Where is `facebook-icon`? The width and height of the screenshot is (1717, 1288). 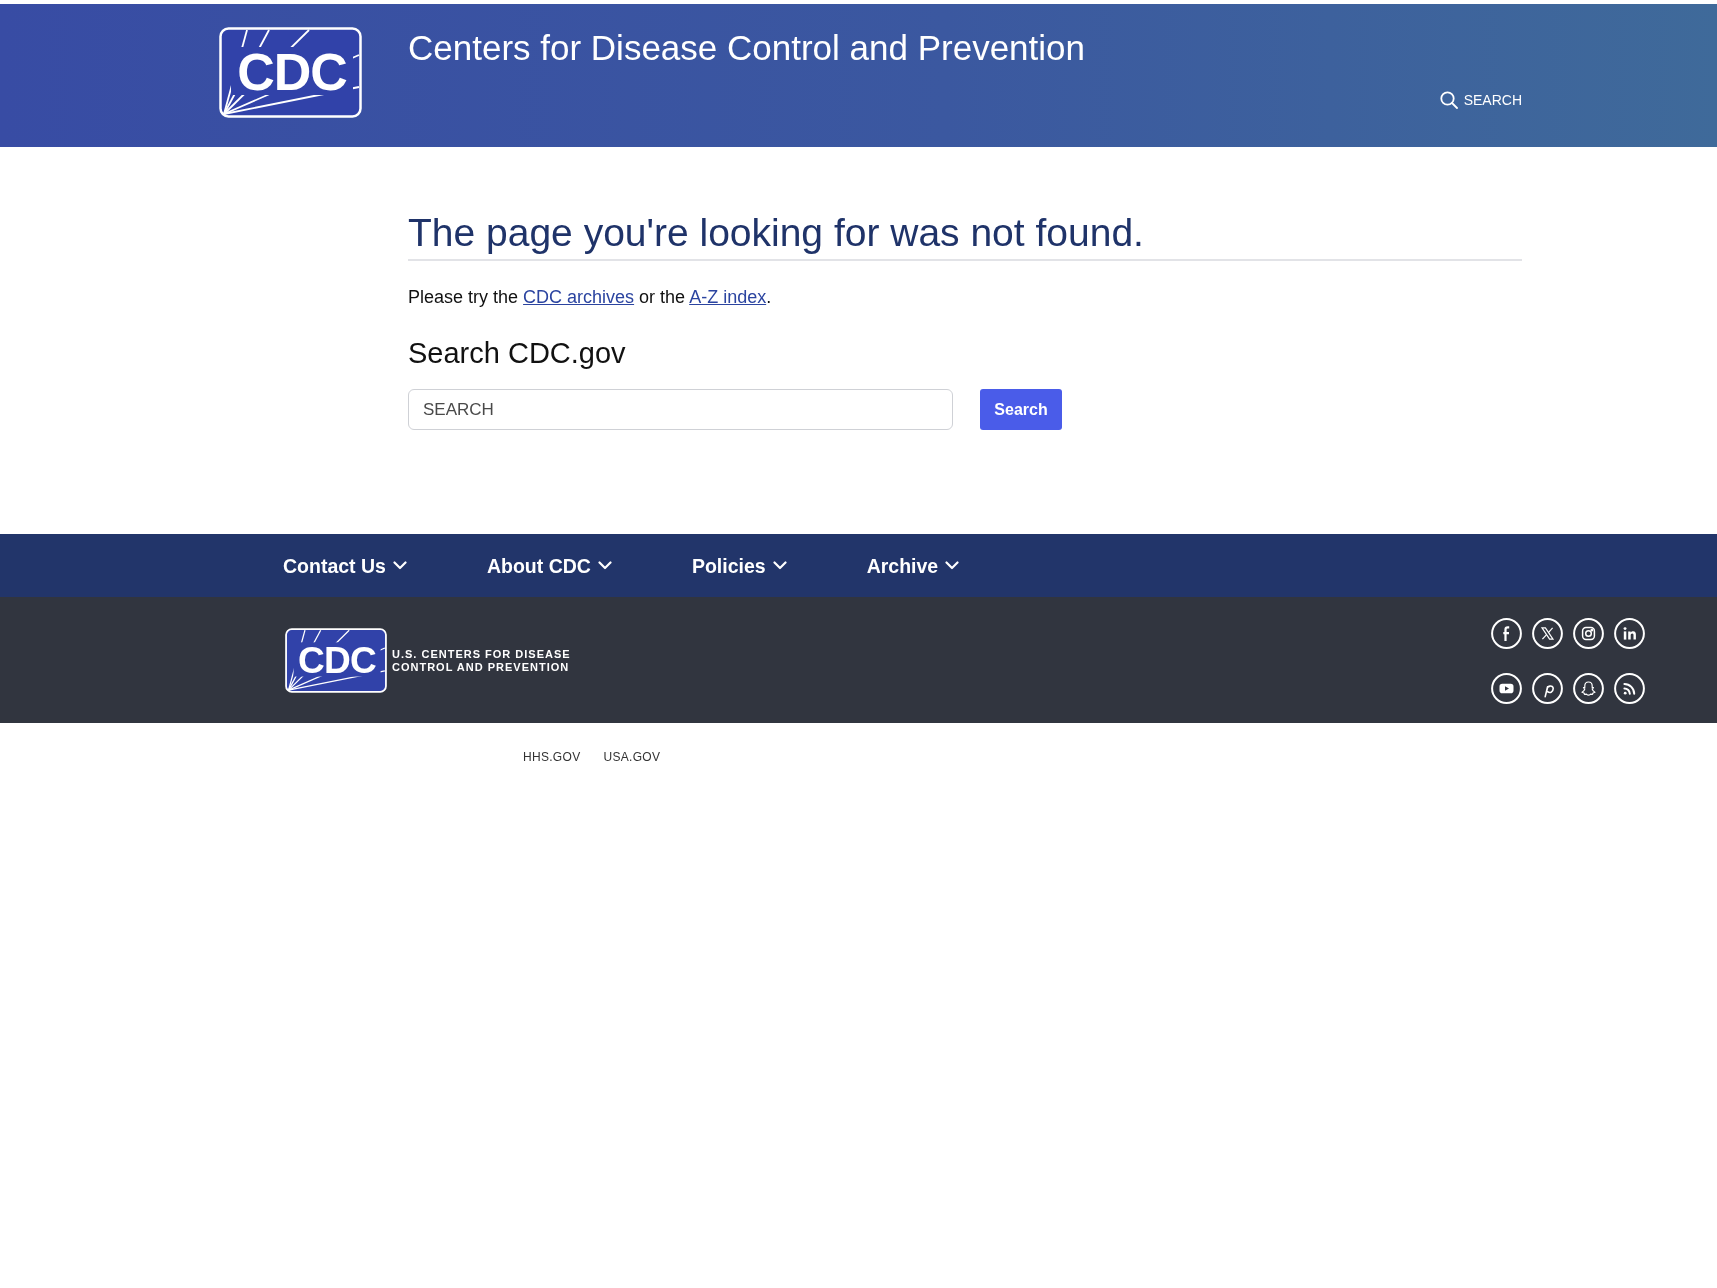 facebook-icon is located at coordinates (1506, 633).